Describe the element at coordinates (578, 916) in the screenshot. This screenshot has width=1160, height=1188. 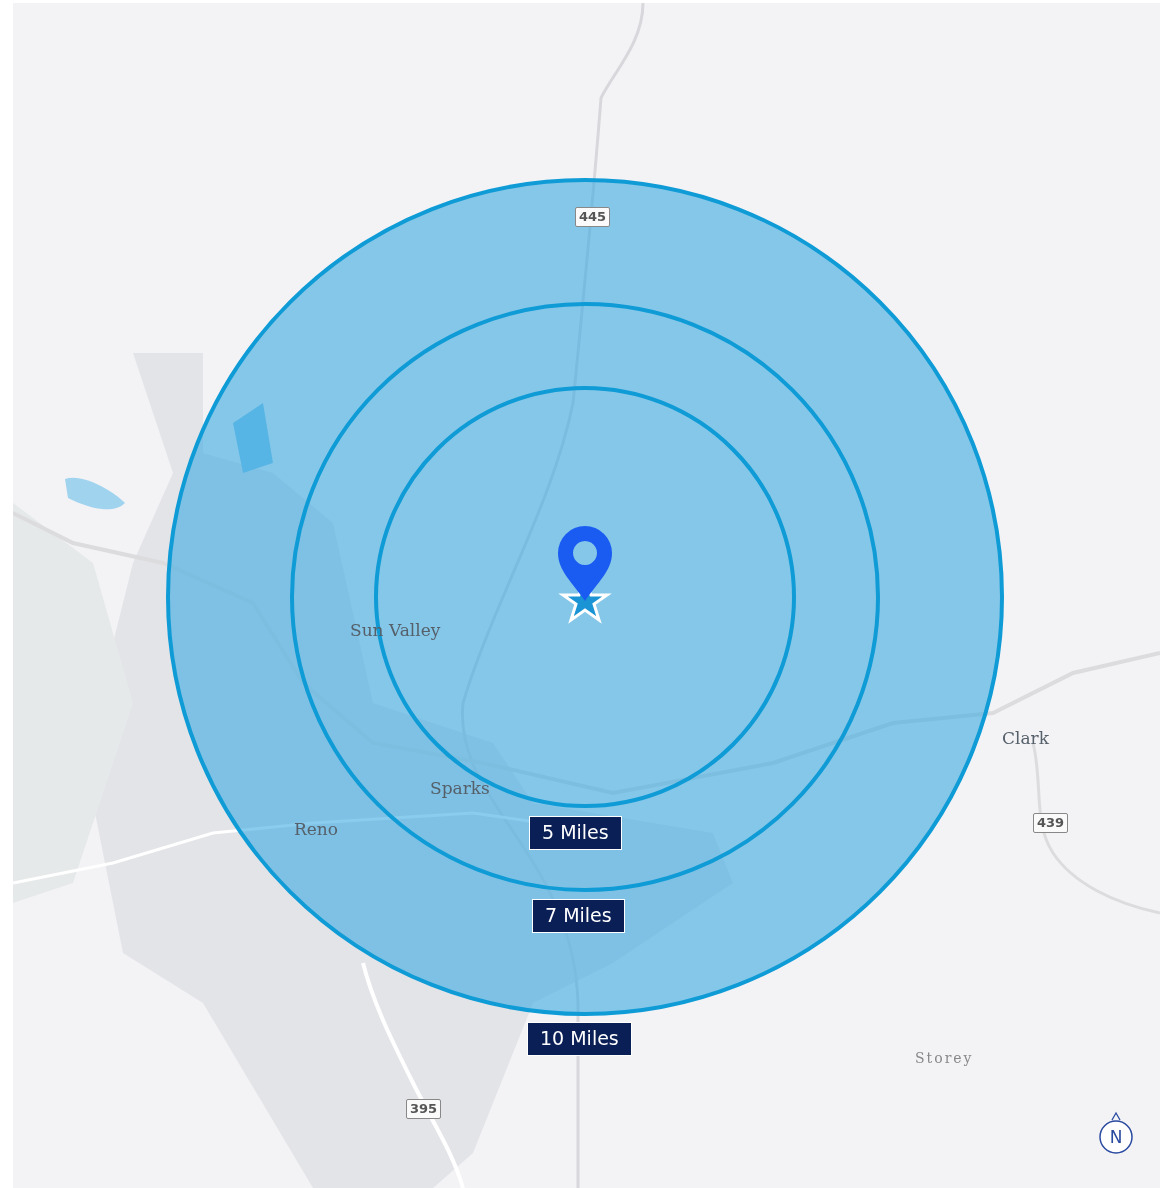
I see `radius-label: 7 Miles` at that location.